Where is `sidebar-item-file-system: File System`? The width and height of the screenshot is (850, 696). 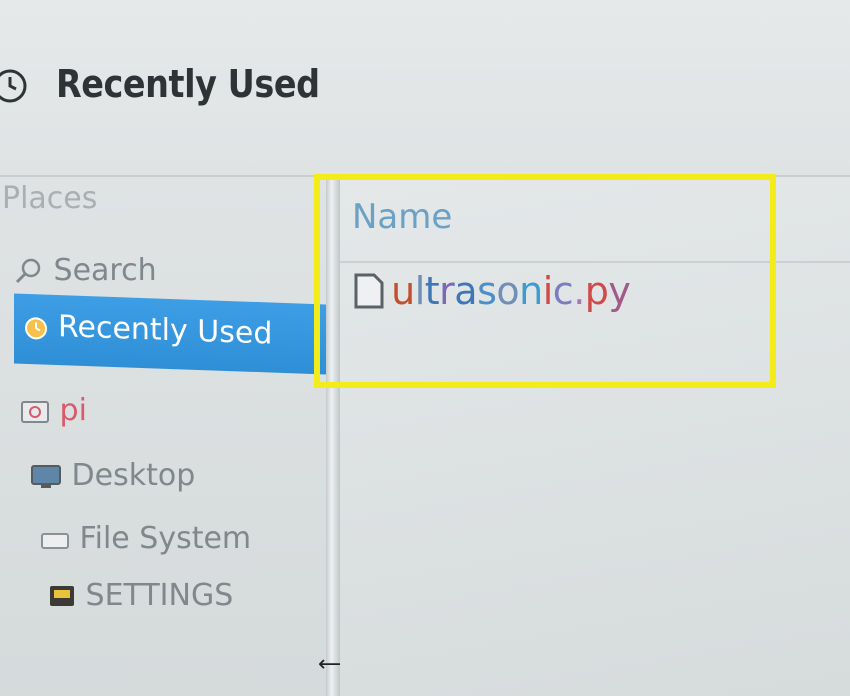 sidebar-item-file-system: File System is located at coordinates (145, 538).